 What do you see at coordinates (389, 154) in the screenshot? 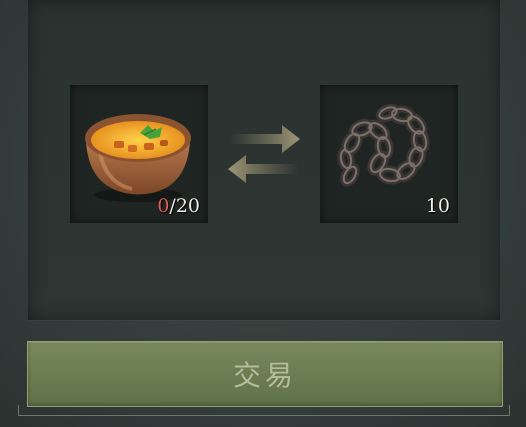
I see `receive-item-slot: 10` at bounding box center [389, 154].